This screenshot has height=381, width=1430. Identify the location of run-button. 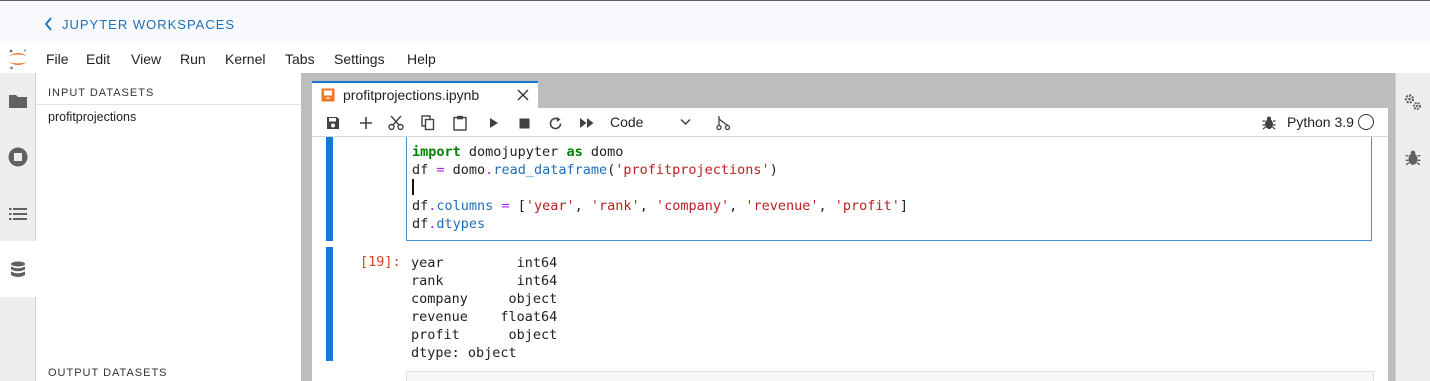
(493, 123).